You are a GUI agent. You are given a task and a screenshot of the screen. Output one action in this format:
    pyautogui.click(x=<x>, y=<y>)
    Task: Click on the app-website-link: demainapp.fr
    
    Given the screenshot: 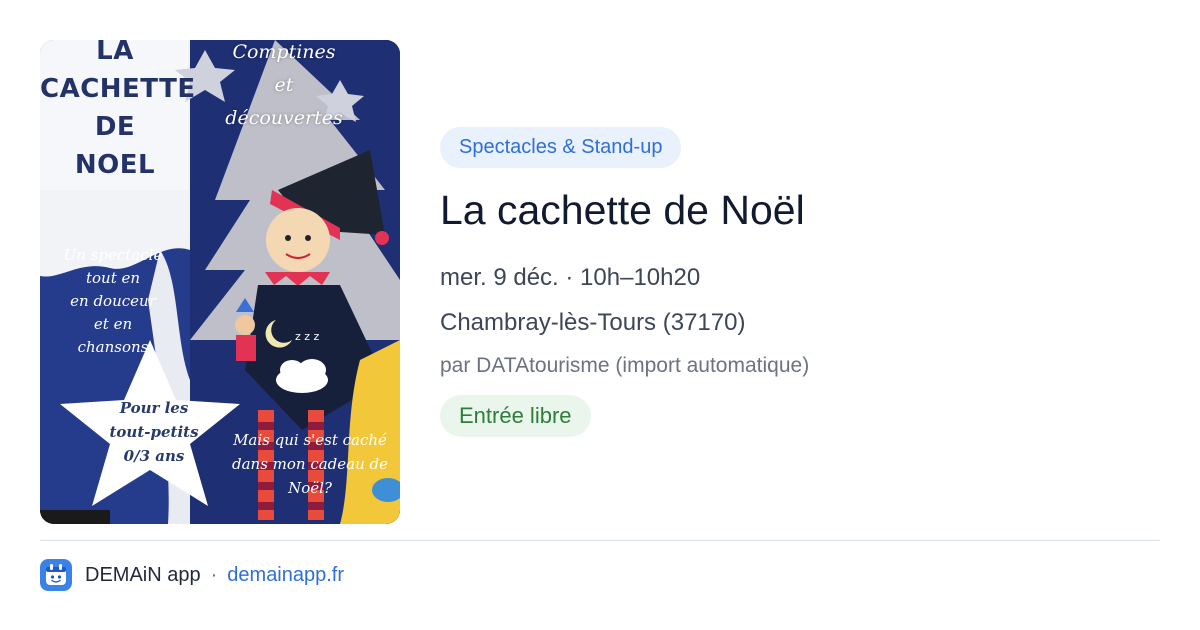 What is the action you would take?
    pyautogui.click(x=285, y=575)
    